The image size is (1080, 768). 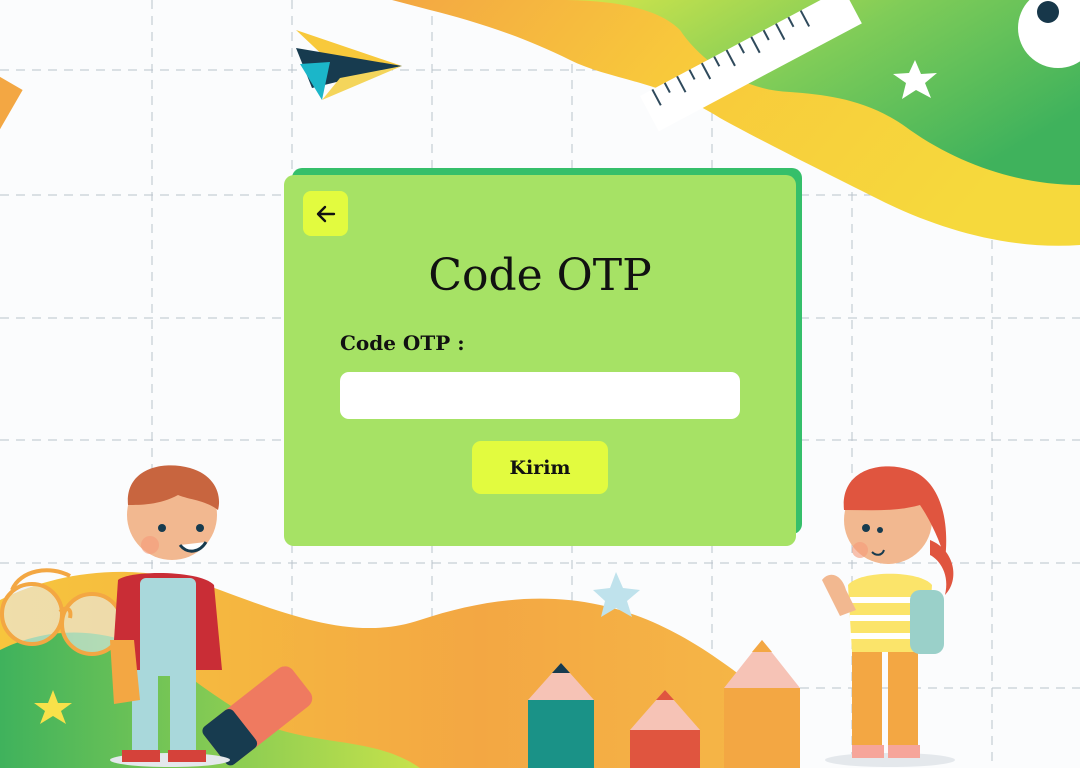 What do you see at coordinates (762, 704) in the screenshot?
I see `pencil-orange` at bounding box center [762, 704].